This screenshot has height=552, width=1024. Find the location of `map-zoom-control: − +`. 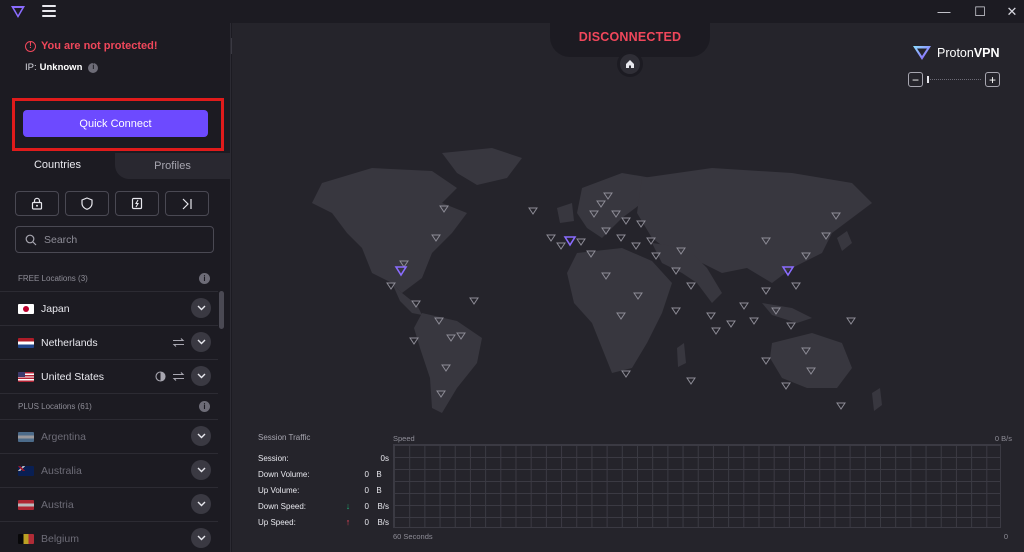

map-zoom-control: − + is located at coordinates (954, 79).